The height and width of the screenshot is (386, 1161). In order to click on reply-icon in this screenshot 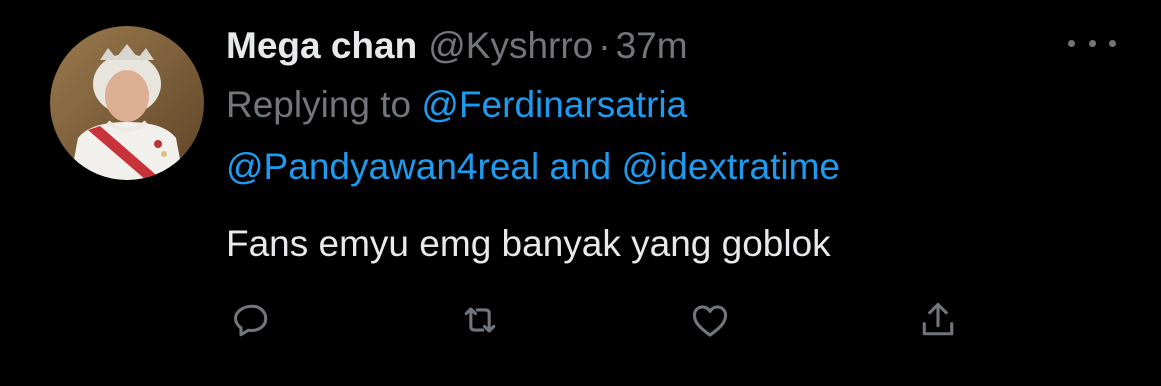, I will do `click(250, 320)`.